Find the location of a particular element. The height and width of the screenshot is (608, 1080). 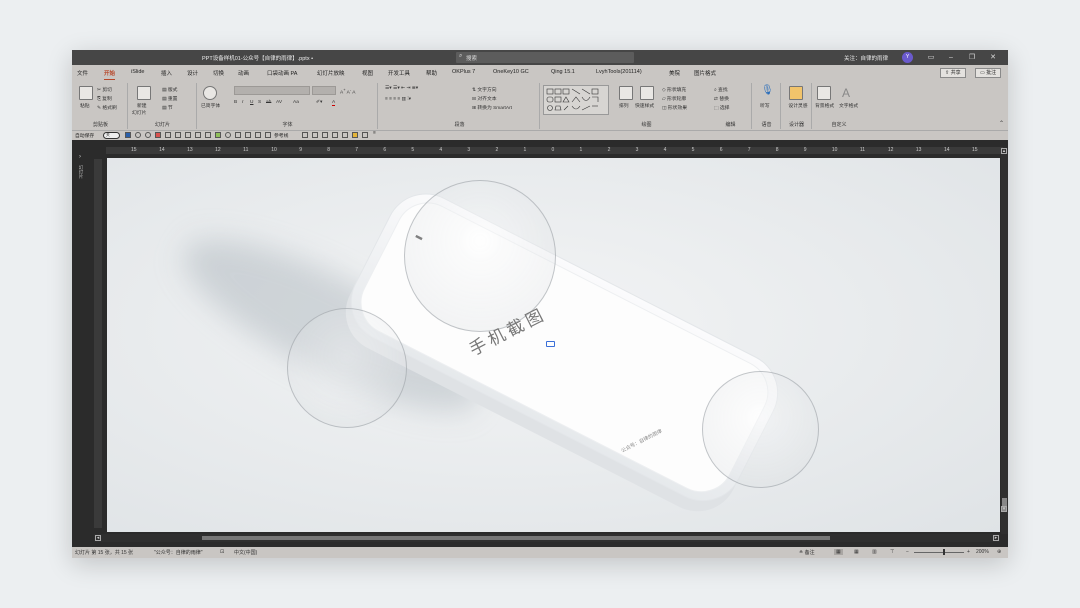

reset-button: ▤ 重置 is located at coordinates (169, 98).